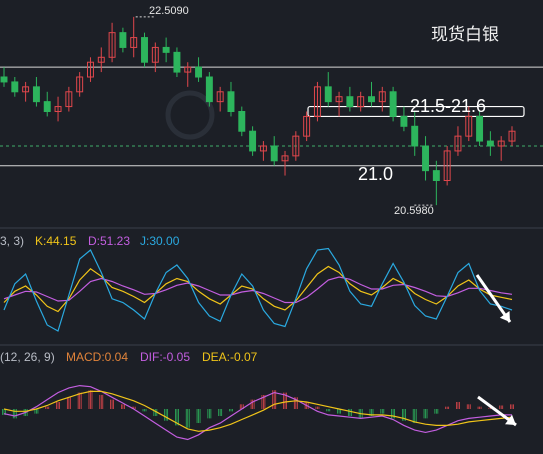  What do you see at coordinates (169, 11) in the screenshot?
I see `high-price-label: 22.5090` at bounding box center [169, 11].